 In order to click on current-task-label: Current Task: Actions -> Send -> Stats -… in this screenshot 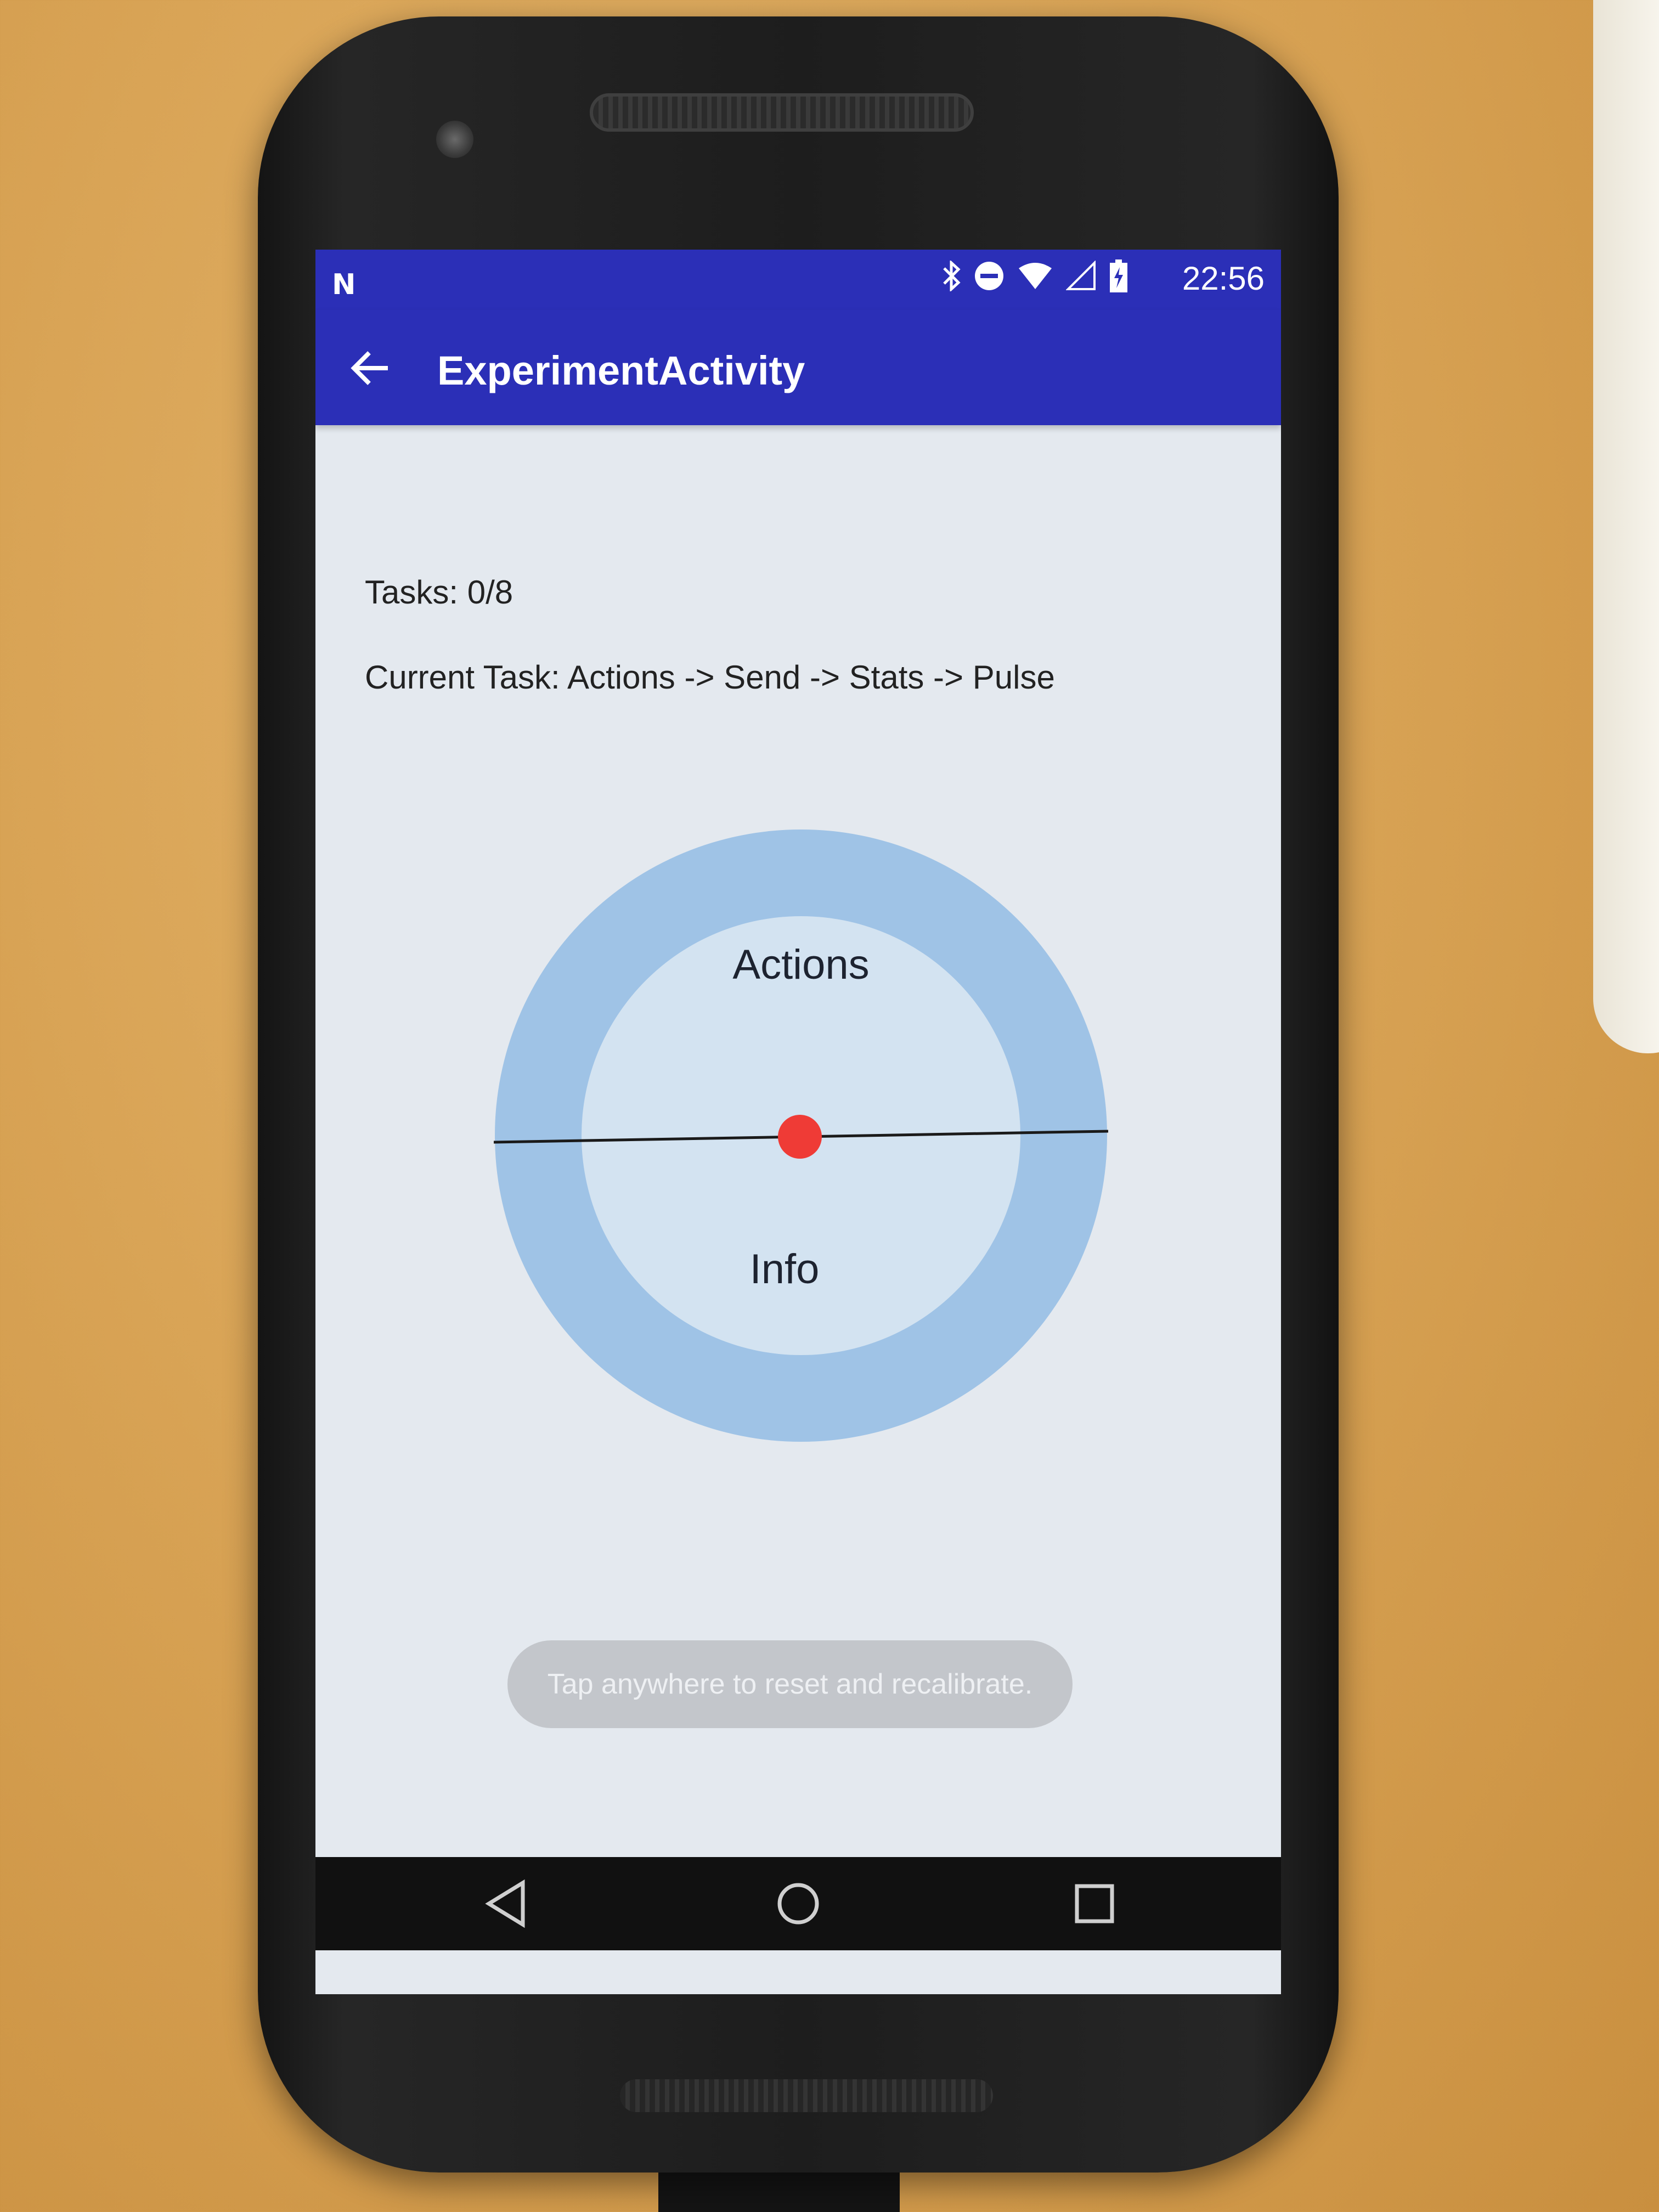, I will do `click(710, 677)`.